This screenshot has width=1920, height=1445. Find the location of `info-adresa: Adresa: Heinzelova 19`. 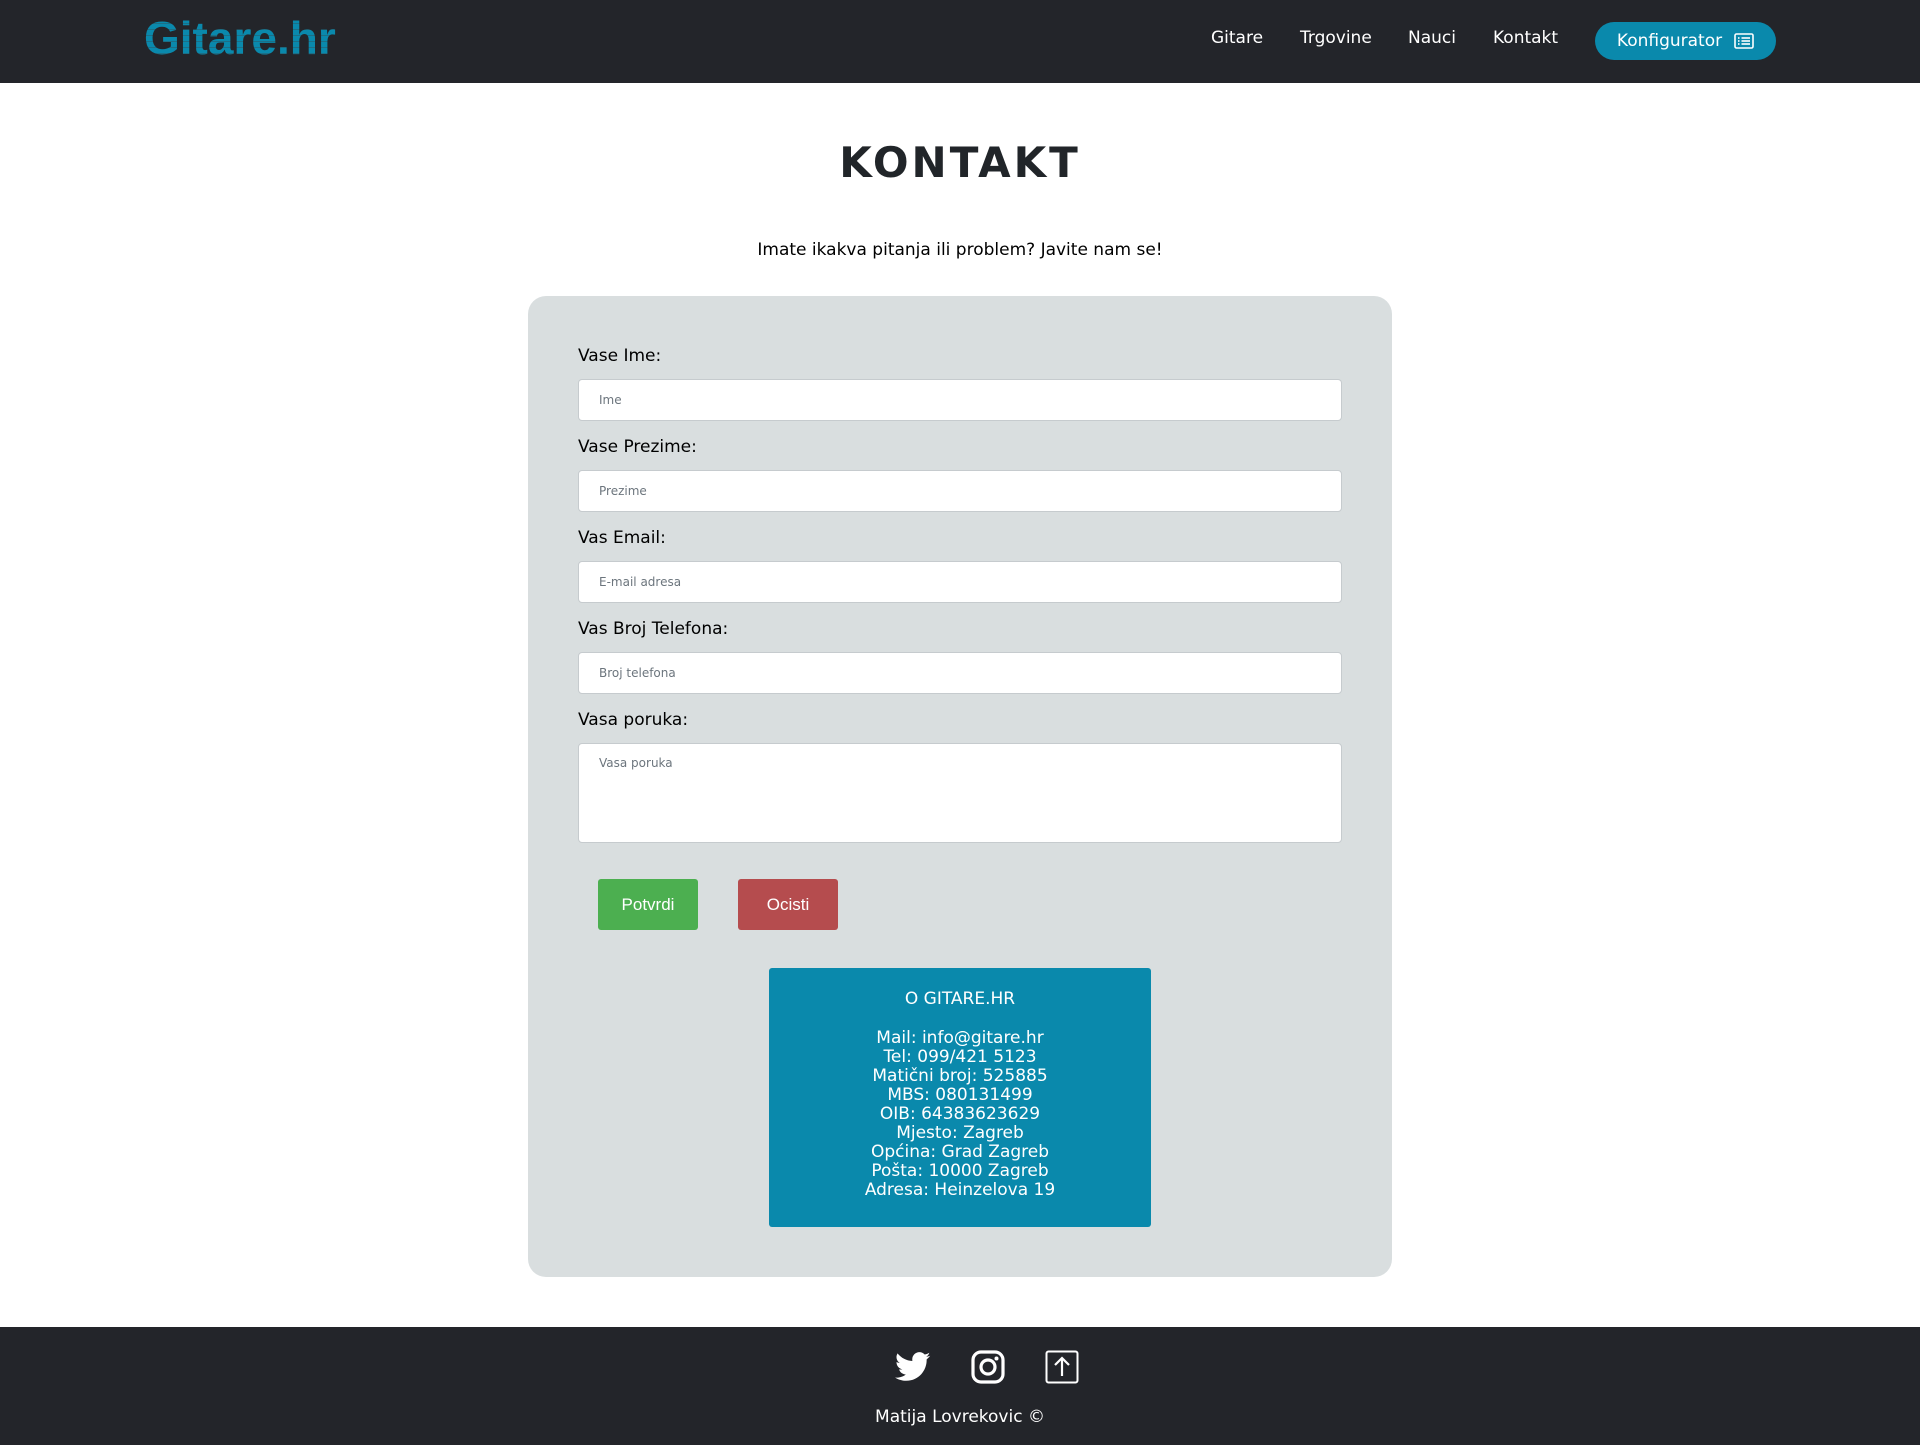

info-adresa: Adresa: Heinzelova 19 is located at coordinates (960, 1190).